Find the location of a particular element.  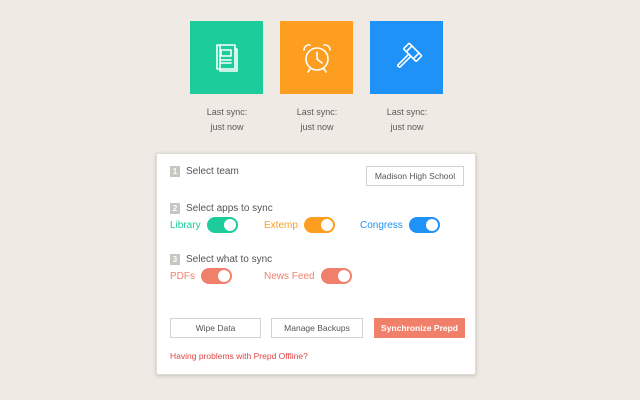

library-toggle is located at coordinates (222, 225).